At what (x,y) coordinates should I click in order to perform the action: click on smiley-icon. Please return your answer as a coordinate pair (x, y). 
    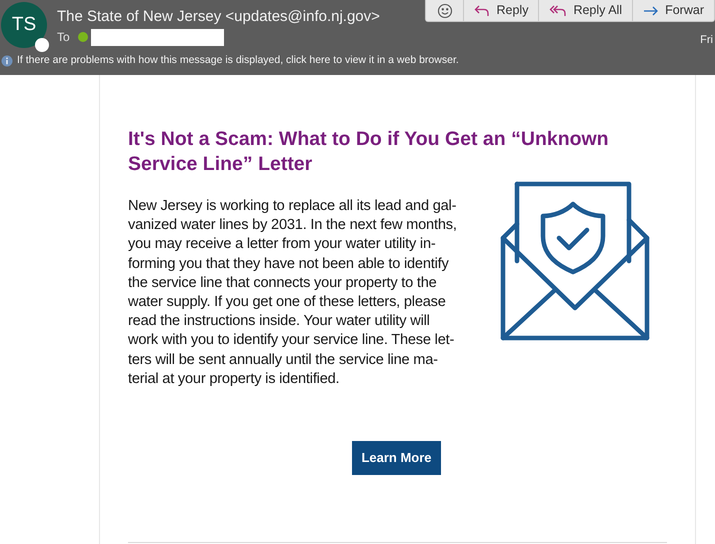
    Looking at the image, I should click on (445, 10).